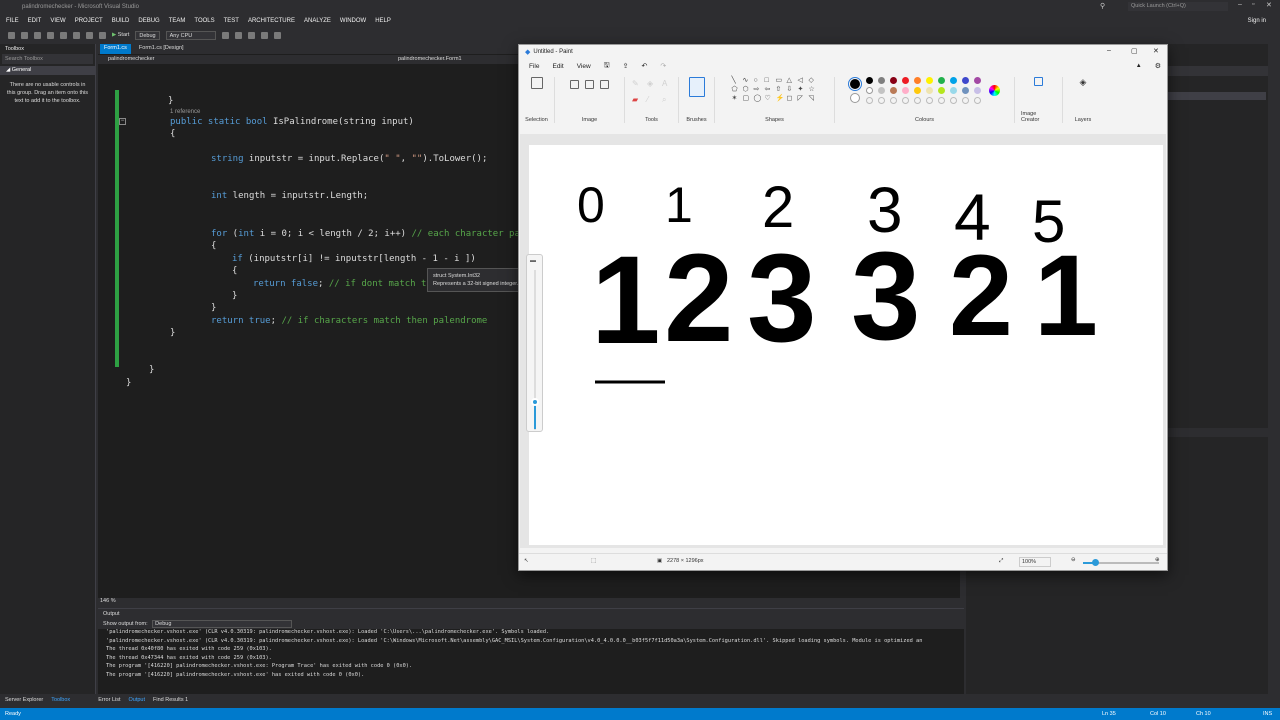  I want to click on menu-architecture: ARCHITECTURE, so click(271, 21).